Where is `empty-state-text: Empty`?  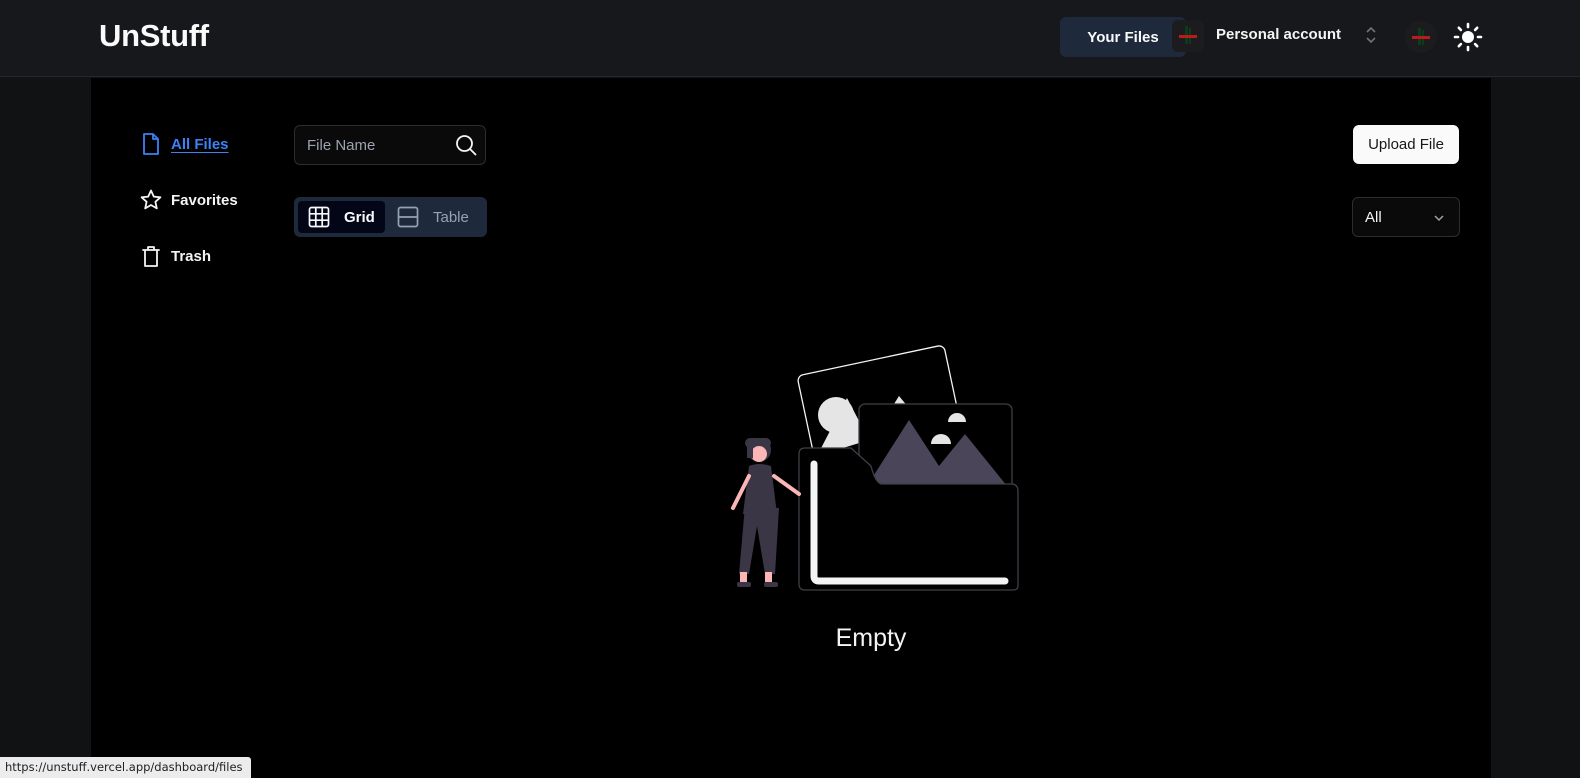 empty-state-text: Empty is located at coordinates (871, 638).